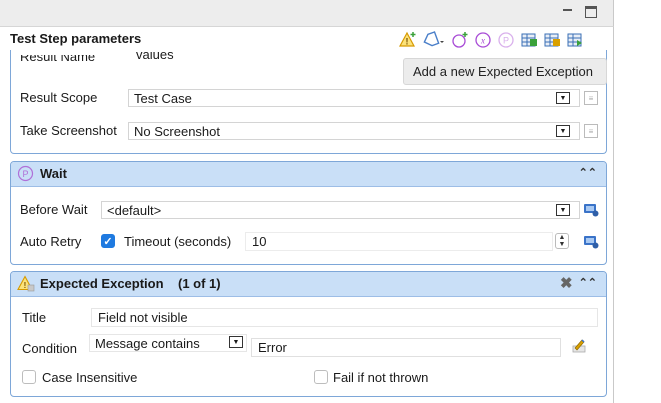 Image resolution: width=661 pixels, height=403 pixels. What do you see at coordinates (266, 58) in the screenshot?
I see `result-name-field: values` at bounding box center [266, 58].